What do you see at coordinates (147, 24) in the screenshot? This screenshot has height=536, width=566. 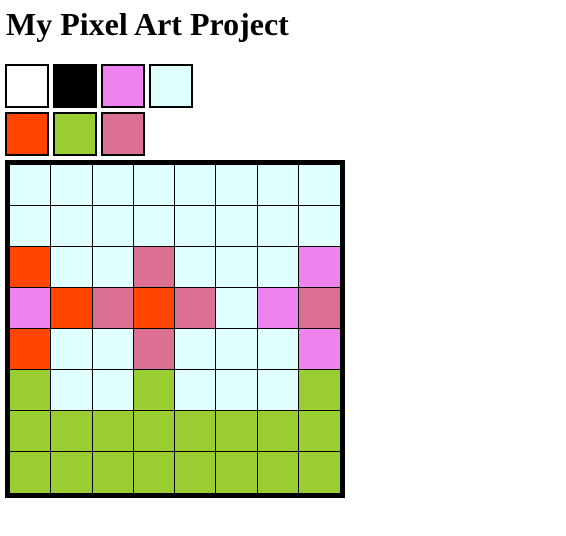 I see `page-title: My Pixel Art Project` at bounding box center [147, 24].